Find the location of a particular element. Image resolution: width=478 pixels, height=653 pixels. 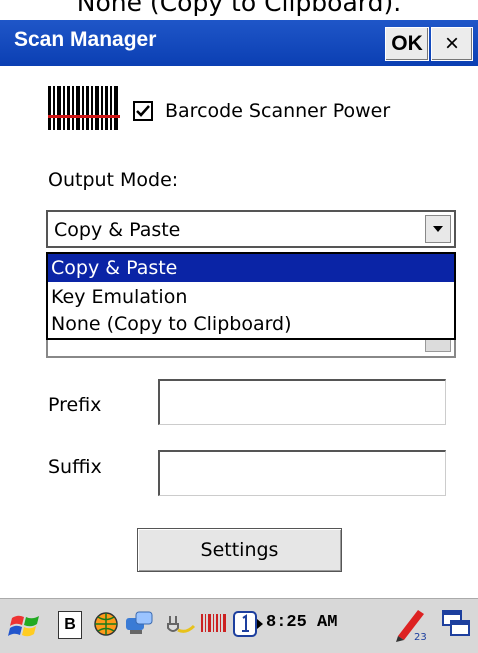

chevron-right-icon is located at coordinates (260, 624).